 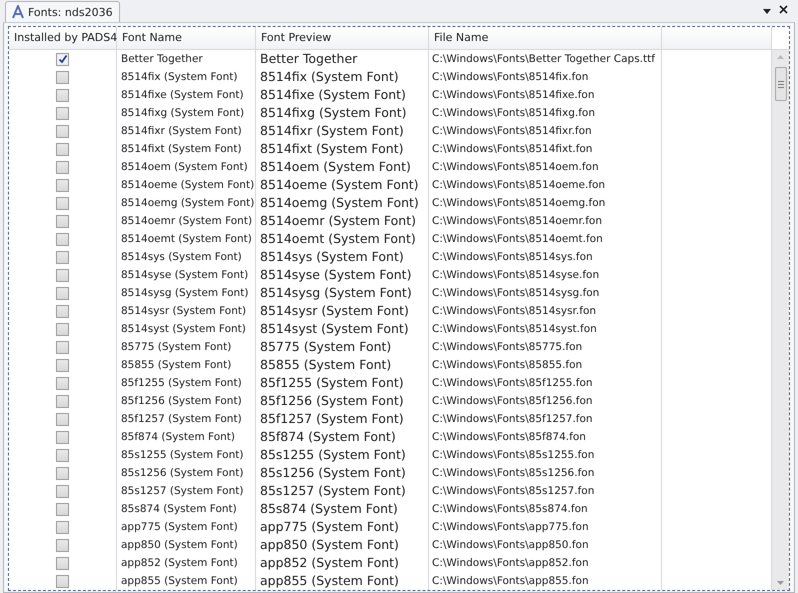 What do you see at coordinates (179, 563) in the screenshot?
I see `font-name-cell: app852 (System Font)` at bounding box center [179, 563].